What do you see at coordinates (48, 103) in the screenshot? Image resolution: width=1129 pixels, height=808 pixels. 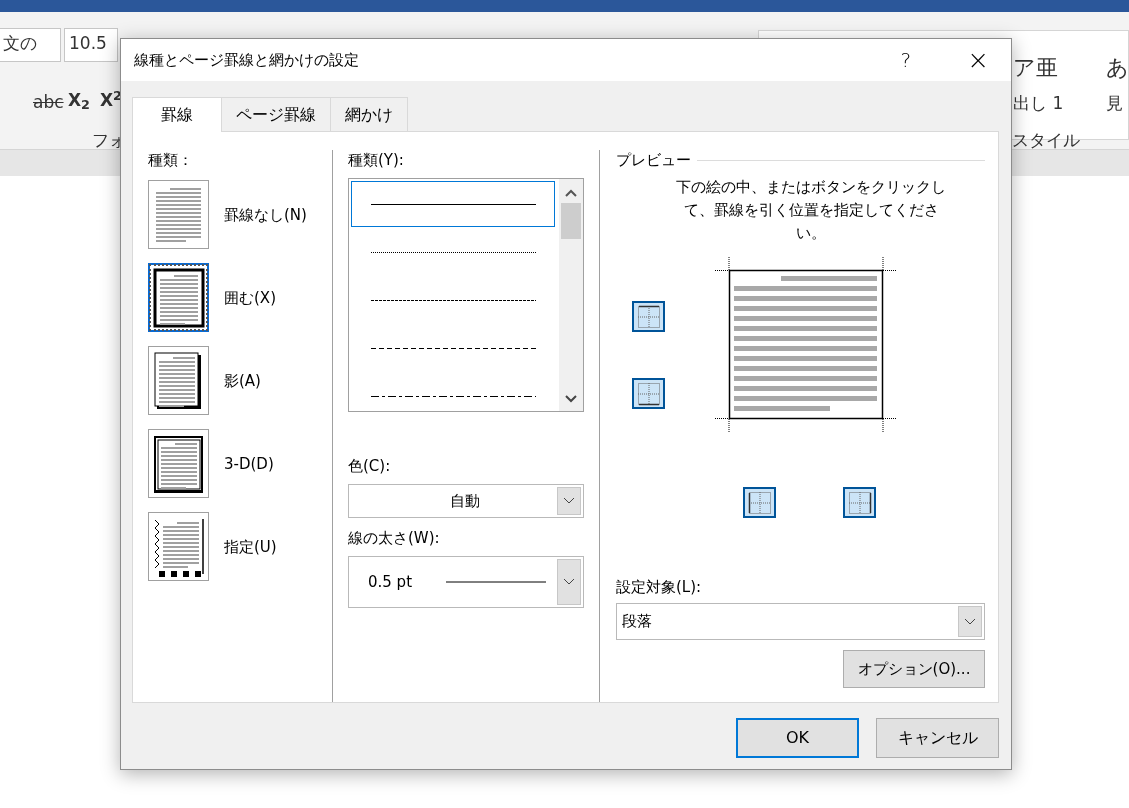 I see `strikethrough-button: abc` at bounding box center [48, 103].